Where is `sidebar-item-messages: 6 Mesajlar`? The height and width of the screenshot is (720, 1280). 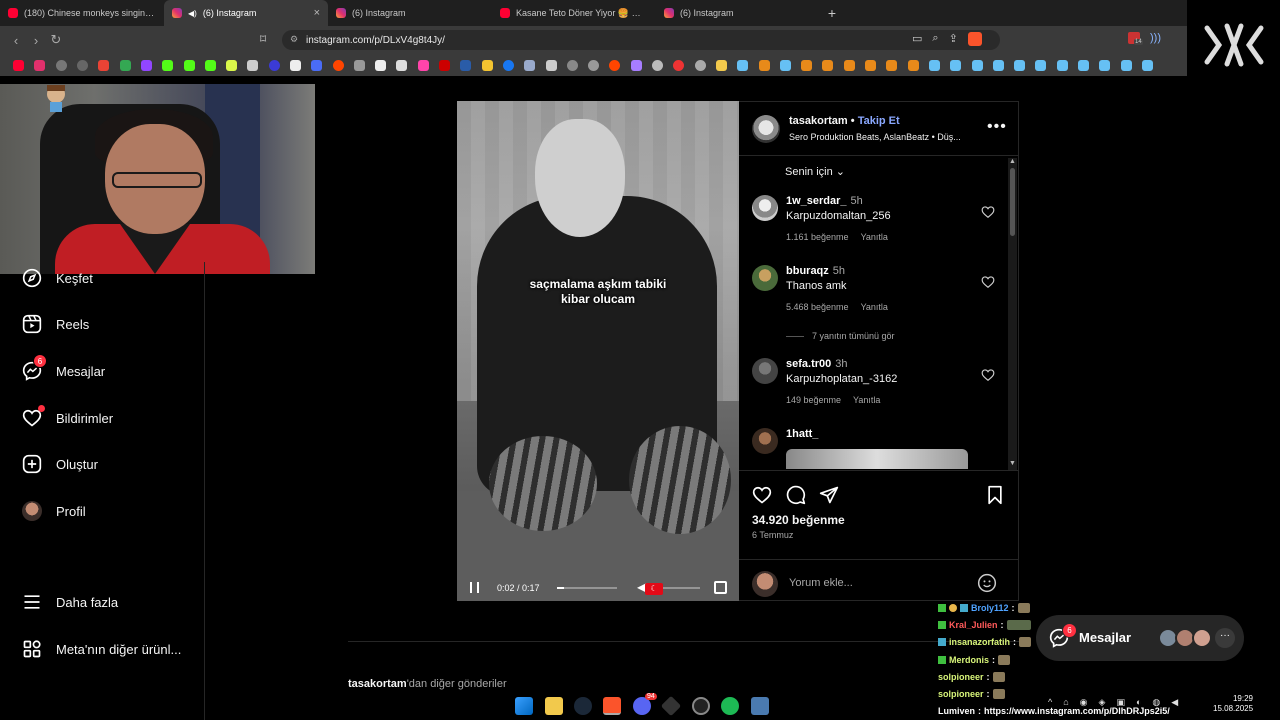
sidebar-item-messages: 6 Mesajlar is located at coordinates (63, 368).